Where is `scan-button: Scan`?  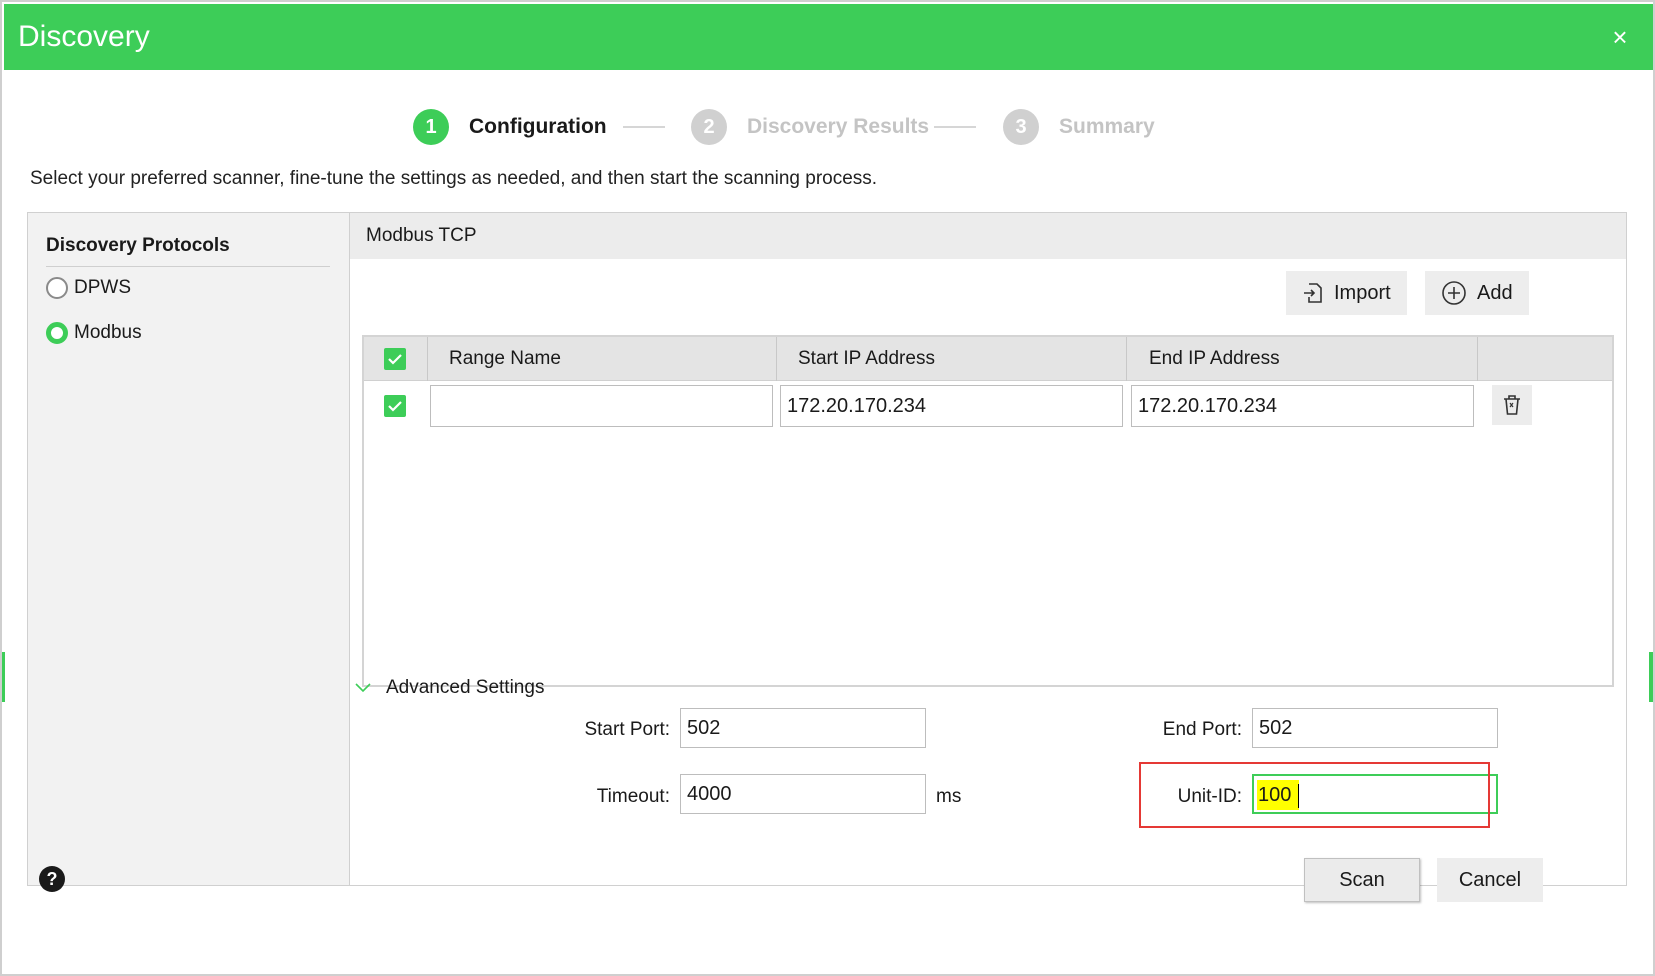 scan-button: Scan is located at coordinates (1362, 880).